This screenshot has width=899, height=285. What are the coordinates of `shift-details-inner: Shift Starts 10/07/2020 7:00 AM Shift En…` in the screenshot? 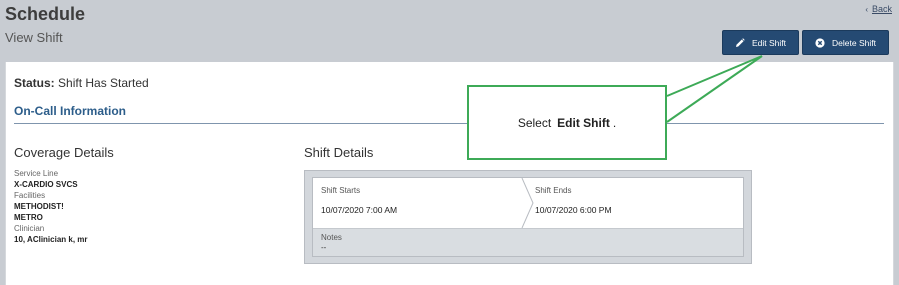 It's located at (528, 217).